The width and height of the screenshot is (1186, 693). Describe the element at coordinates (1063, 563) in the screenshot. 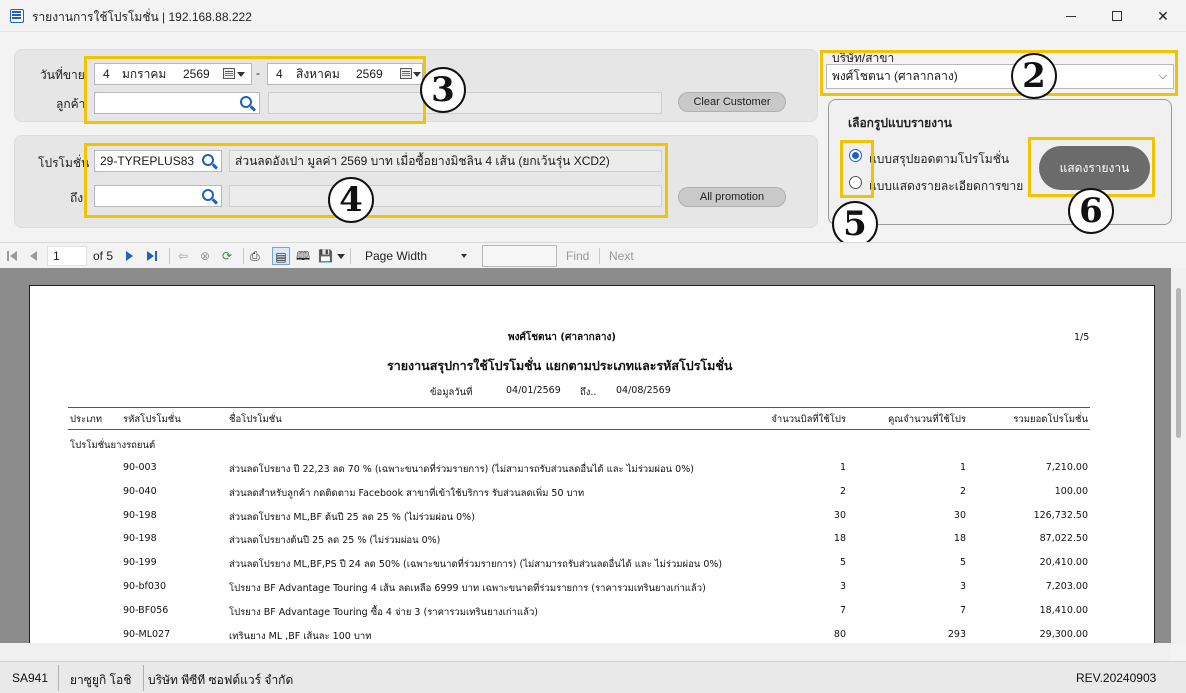

I see `cell-total: 20,410.00` at that location.